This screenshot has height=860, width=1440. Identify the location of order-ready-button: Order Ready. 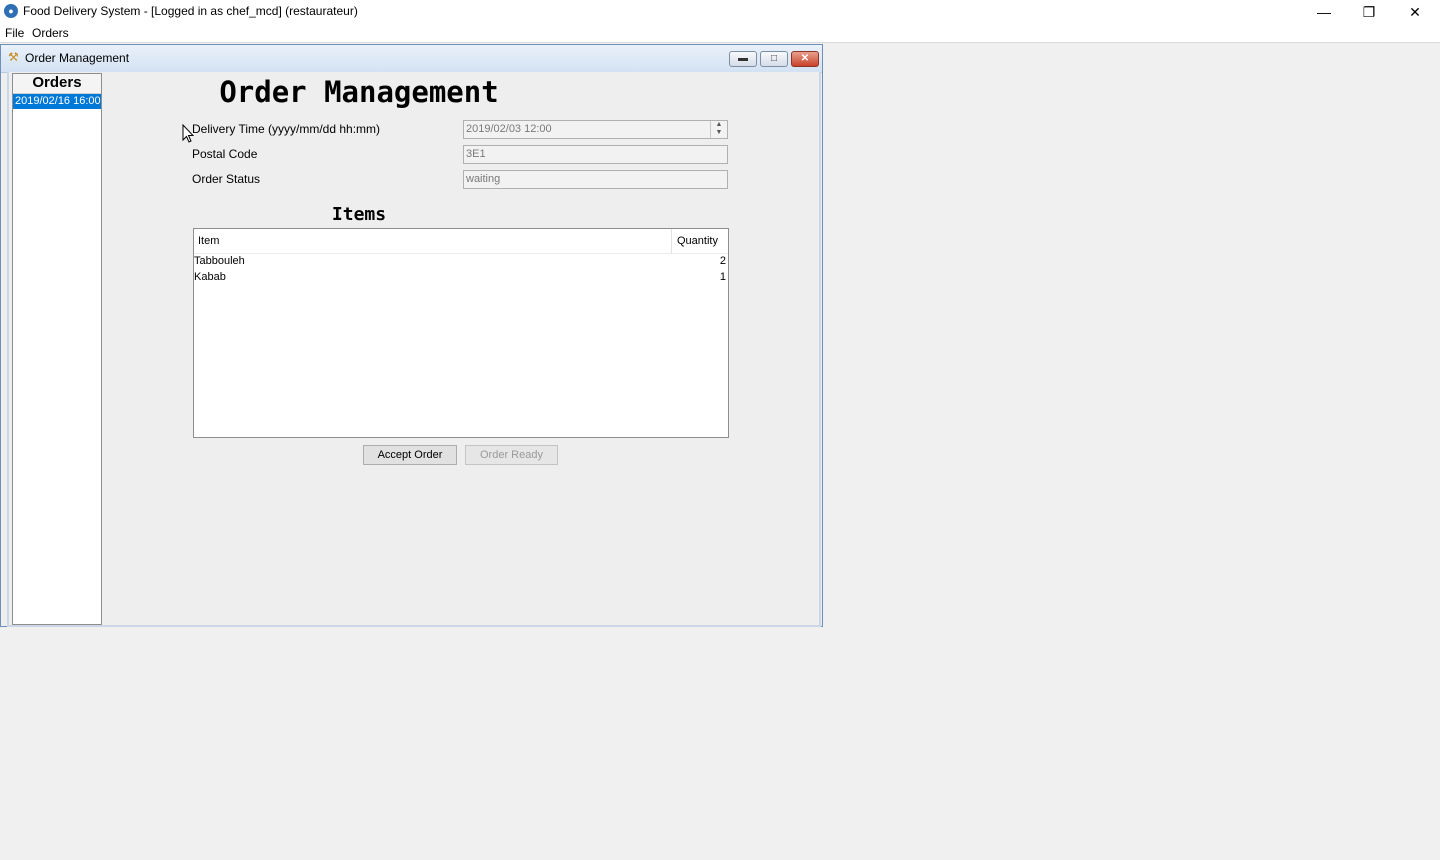
(511, 455).